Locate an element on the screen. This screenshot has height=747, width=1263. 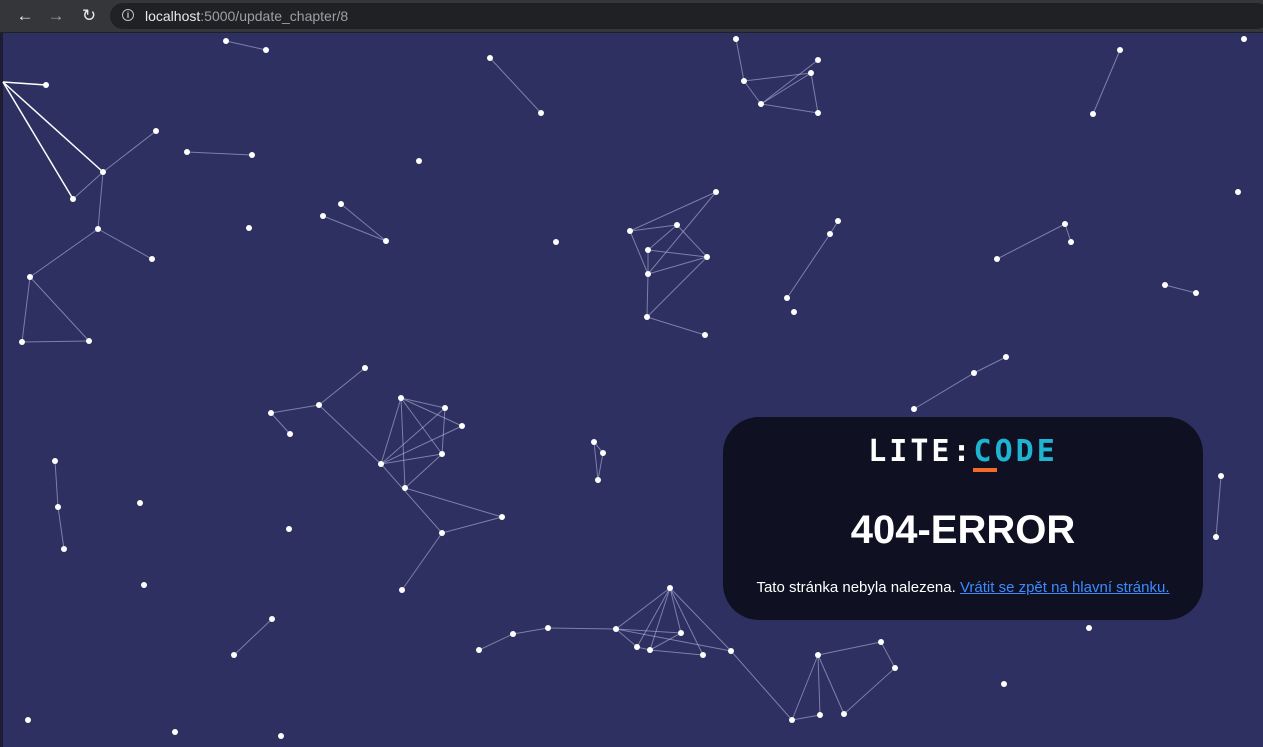
back-arrow-icon: ← is located at coordinates (25, 16).